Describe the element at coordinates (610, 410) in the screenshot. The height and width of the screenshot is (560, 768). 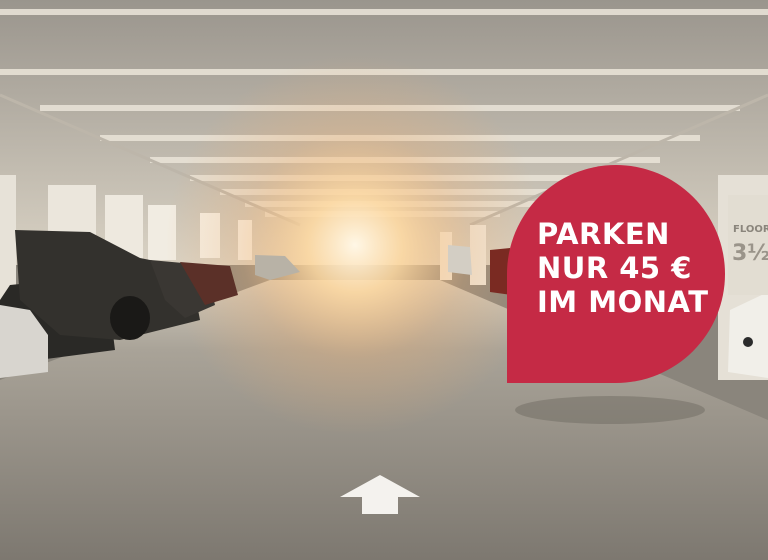
I see `badge-shadow` at that location.